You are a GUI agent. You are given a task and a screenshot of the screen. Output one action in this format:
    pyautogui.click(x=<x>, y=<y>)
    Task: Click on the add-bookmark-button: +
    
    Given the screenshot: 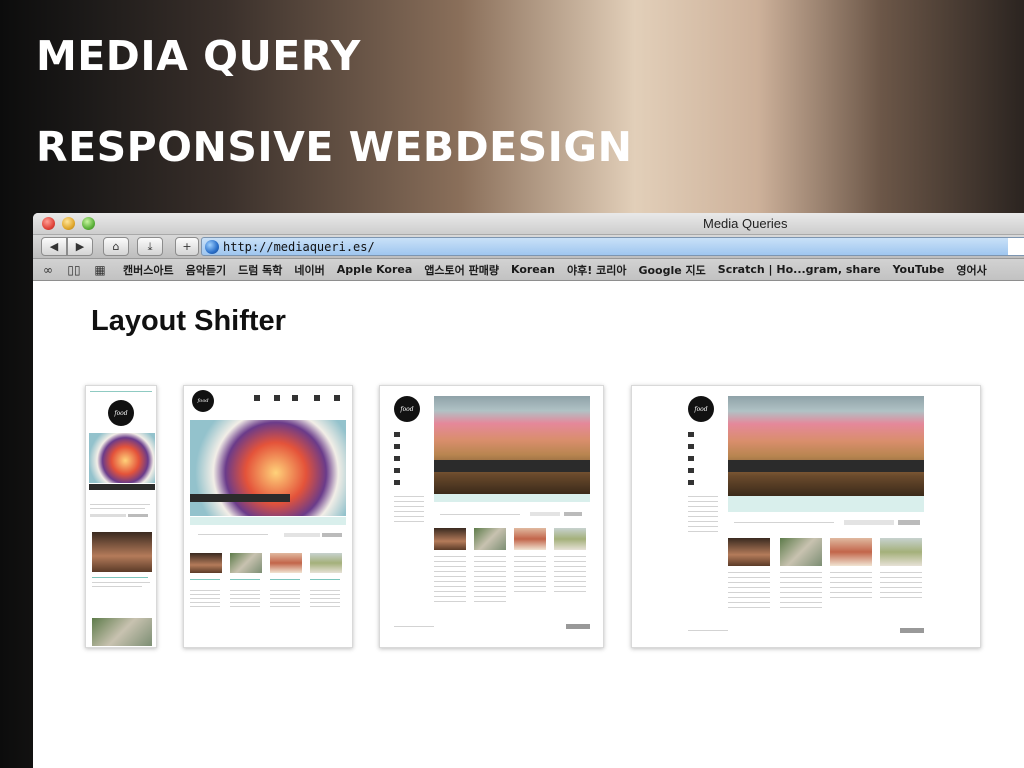 What is the action you would take?
    pyautogui.click(x=187, y=246)
    